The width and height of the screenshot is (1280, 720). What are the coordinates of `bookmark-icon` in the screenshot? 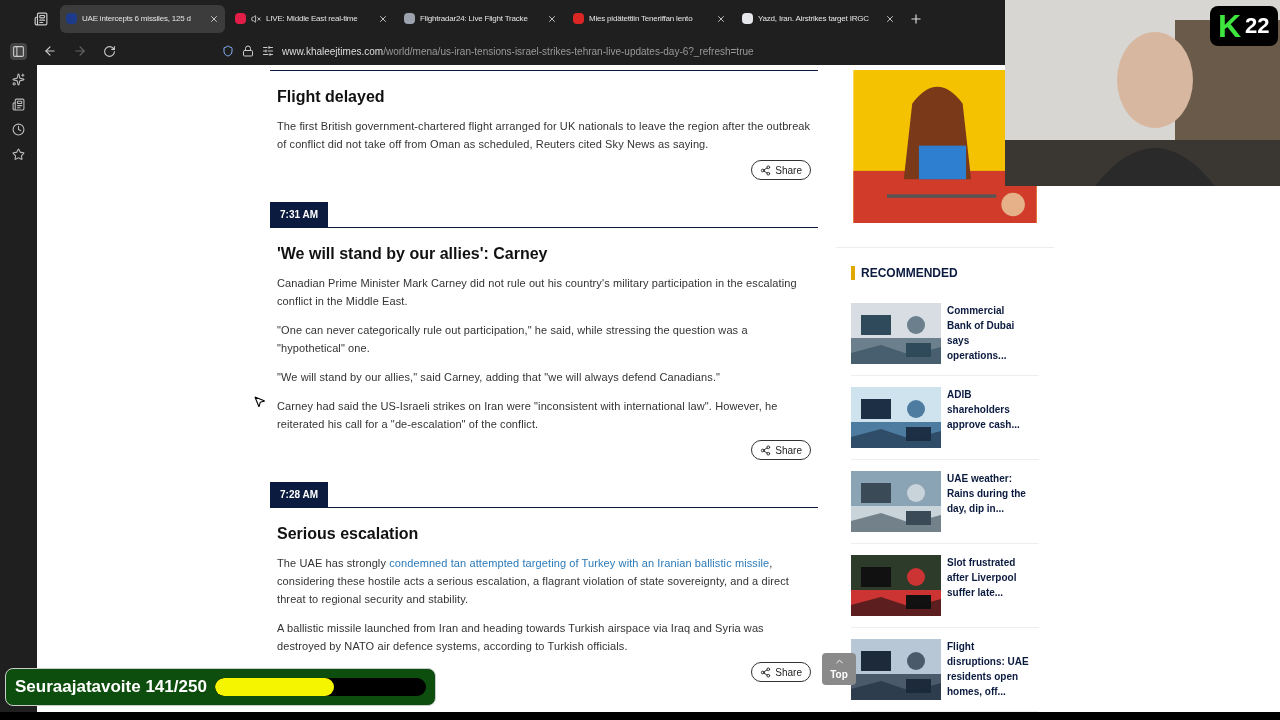 It's located at (18, 154).